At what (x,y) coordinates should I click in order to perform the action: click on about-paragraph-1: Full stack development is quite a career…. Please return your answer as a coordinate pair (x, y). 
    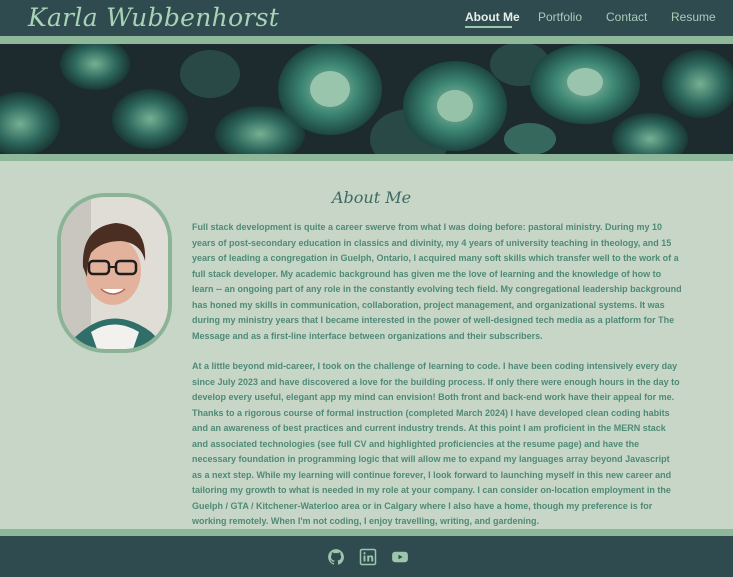
    Looking at the image, I should click on (437, 281).